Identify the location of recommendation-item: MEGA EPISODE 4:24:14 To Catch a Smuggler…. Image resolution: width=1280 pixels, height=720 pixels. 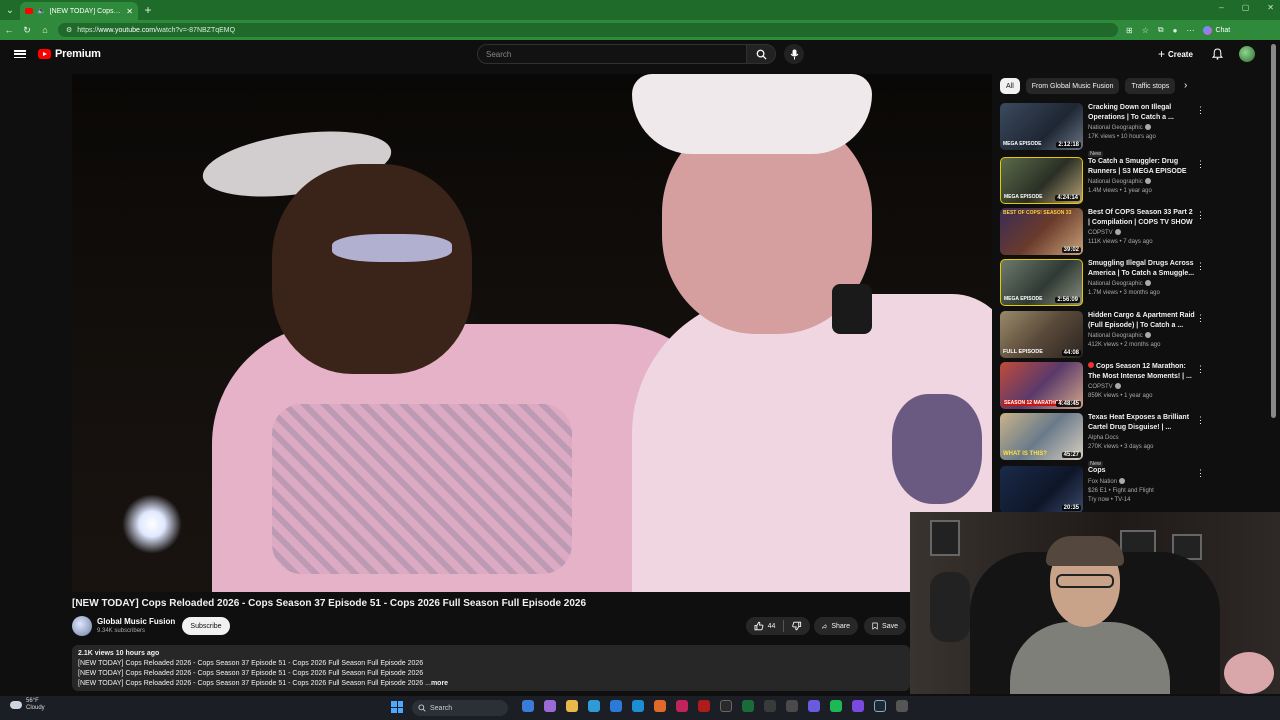
(1102, 181).